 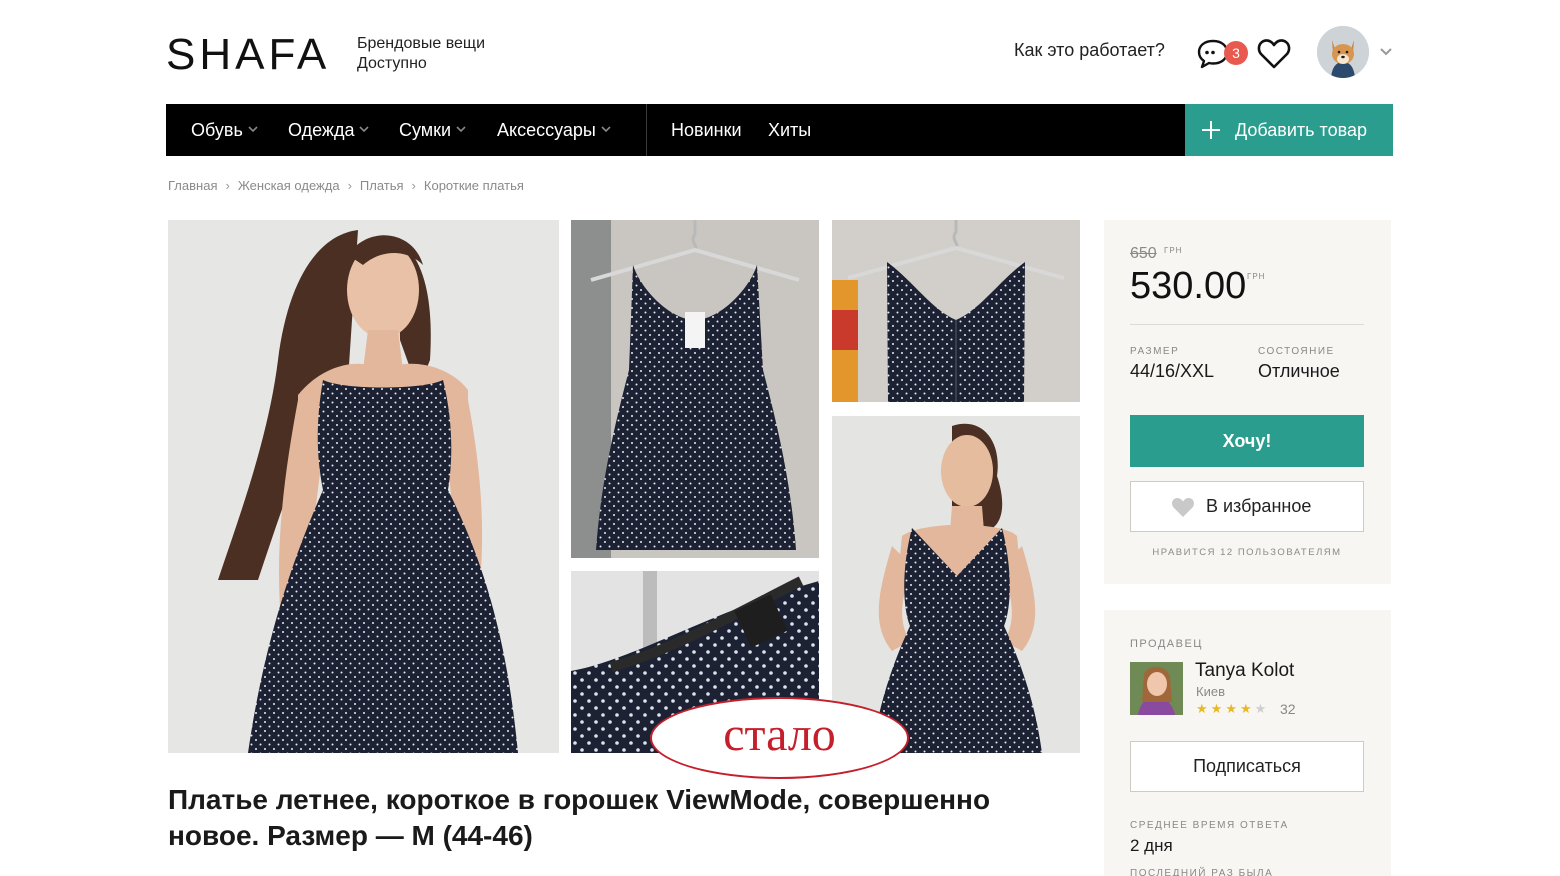 I want to click on shafa-logo: SHAFA, so click(x=248, y=55).